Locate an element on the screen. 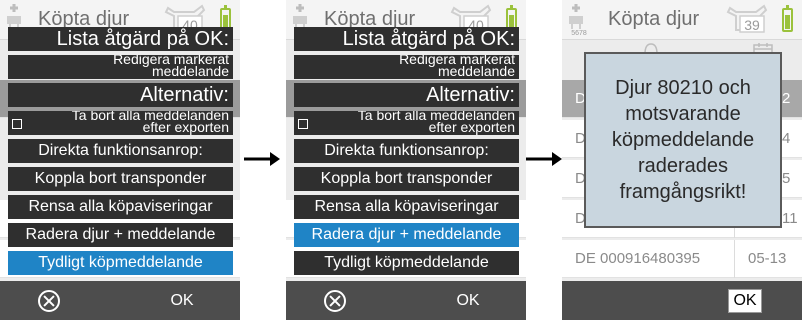 Image resolution: width=802 pixels, height=320 pixels. animal-date: 11 is located at coordinates (790, 218).